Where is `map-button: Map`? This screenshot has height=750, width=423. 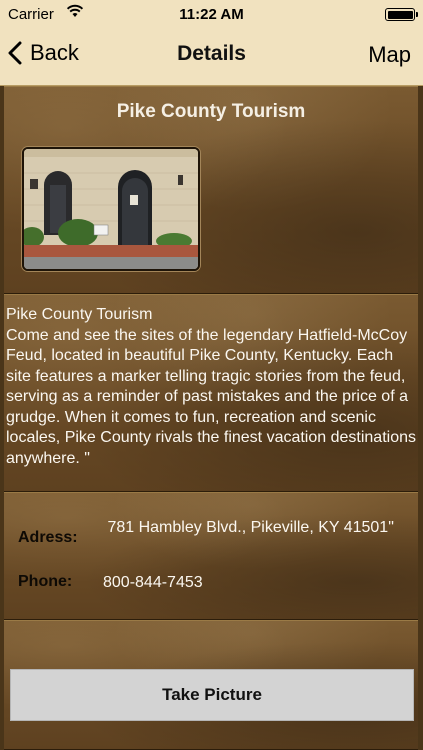
map-button: Map is located at coordinates (389, 55).